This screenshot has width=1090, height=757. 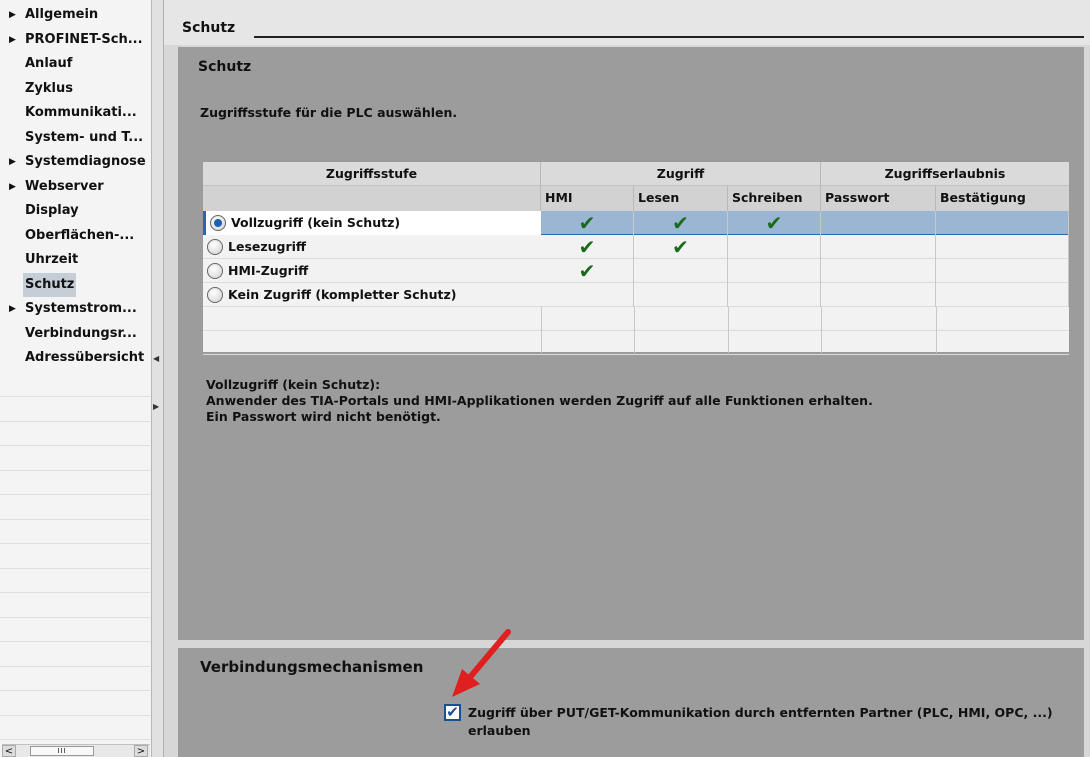 I want to click on scroll-thumb: III, so click(x=62, y=751).